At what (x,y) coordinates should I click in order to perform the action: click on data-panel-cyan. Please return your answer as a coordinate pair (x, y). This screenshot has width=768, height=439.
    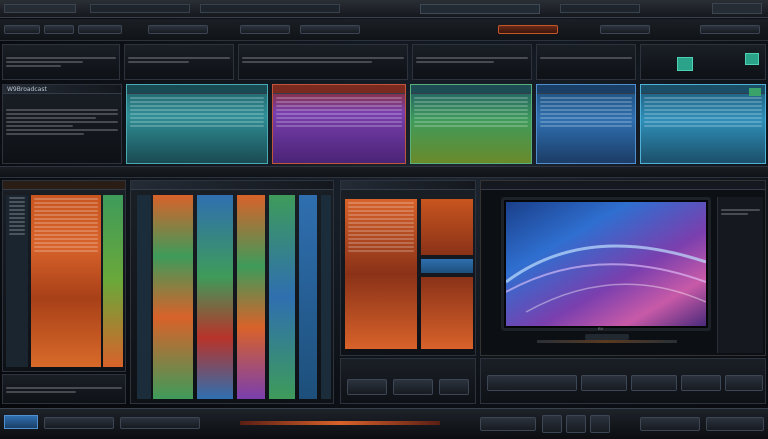
    Looking at the image, I should click on (703, 124).